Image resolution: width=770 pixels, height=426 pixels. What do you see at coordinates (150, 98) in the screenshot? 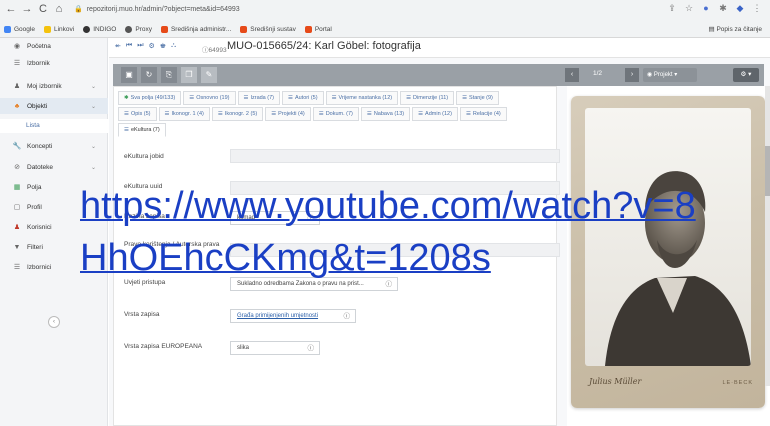
I see `tab-sva-polja: ✱ Sva polja (49/133)` at bounding box center [150, 98].